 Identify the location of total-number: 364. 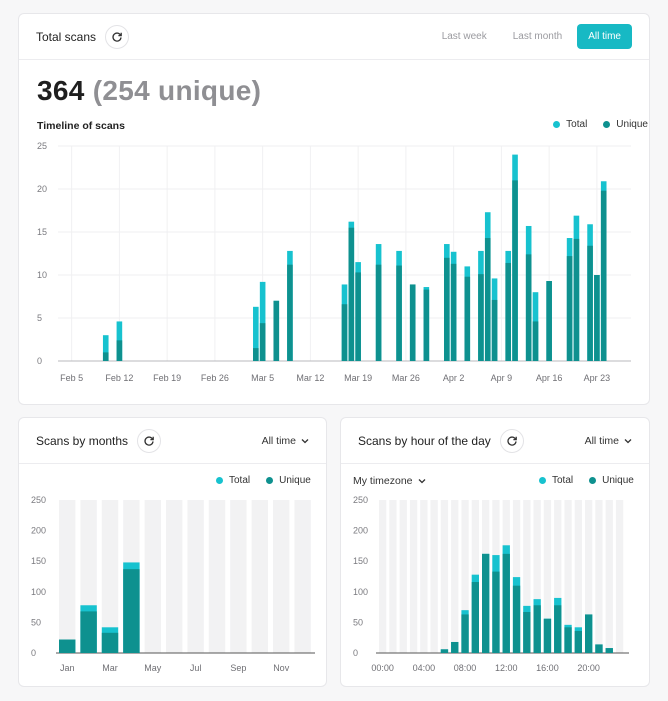
(61, 90).